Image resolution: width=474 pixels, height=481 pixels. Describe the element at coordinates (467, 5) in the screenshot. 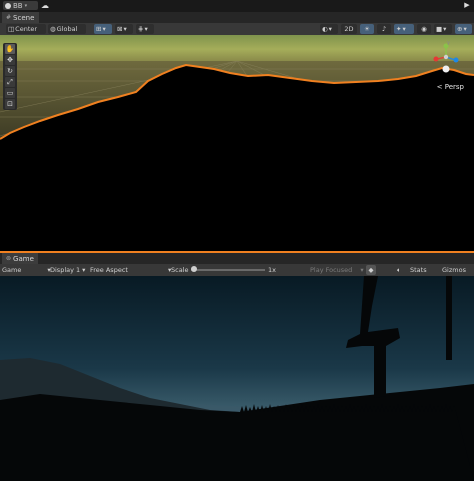

I see `play-icon: ▶` at that location.